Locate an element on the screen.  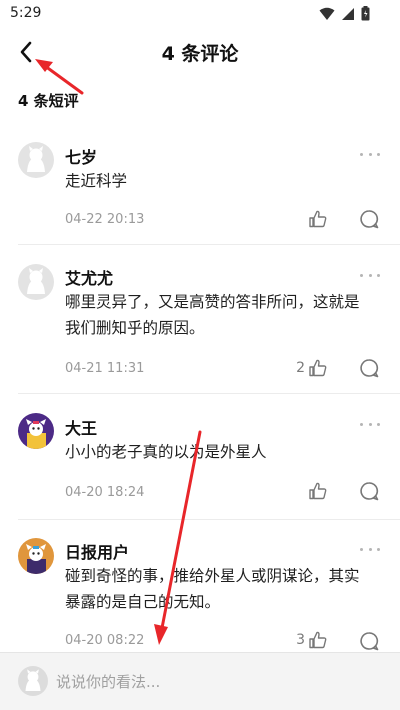
comment-time: 04-21 11:31 is located at coordinates (105, 368).